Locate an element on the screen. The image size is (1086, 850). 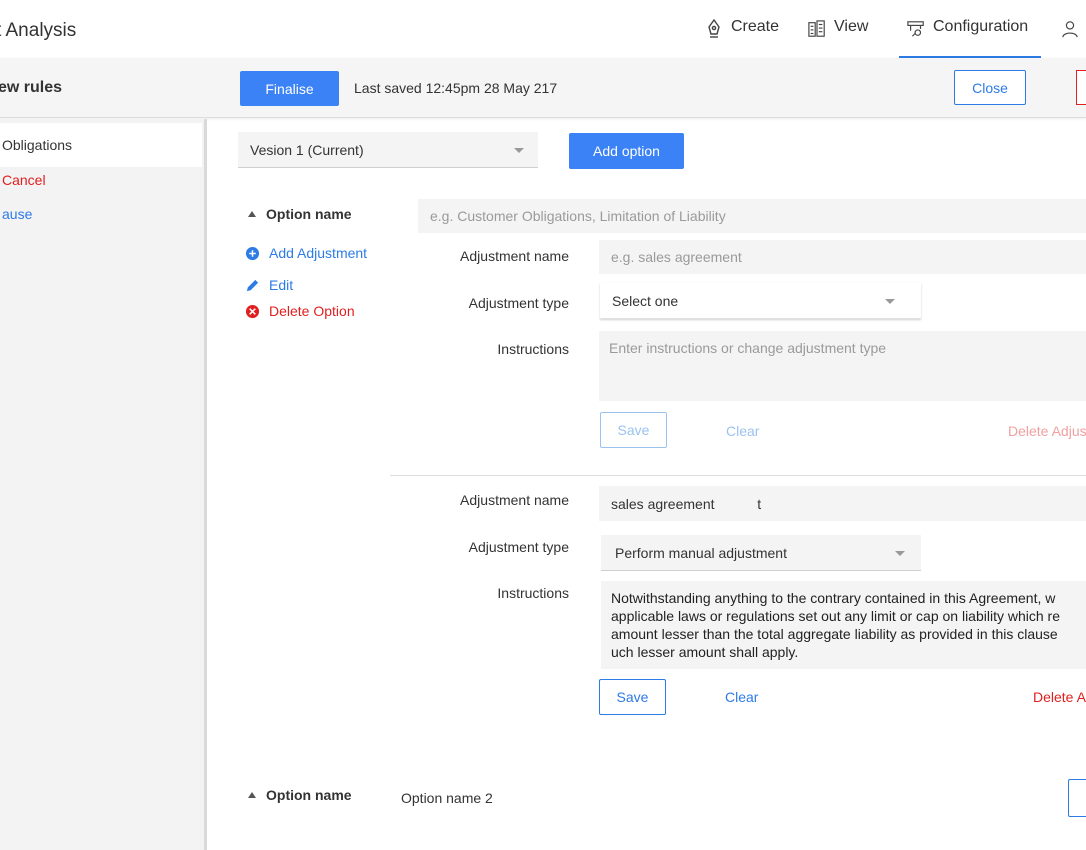
option-2-name: Option name 2 is located at coordinates (447, 798).